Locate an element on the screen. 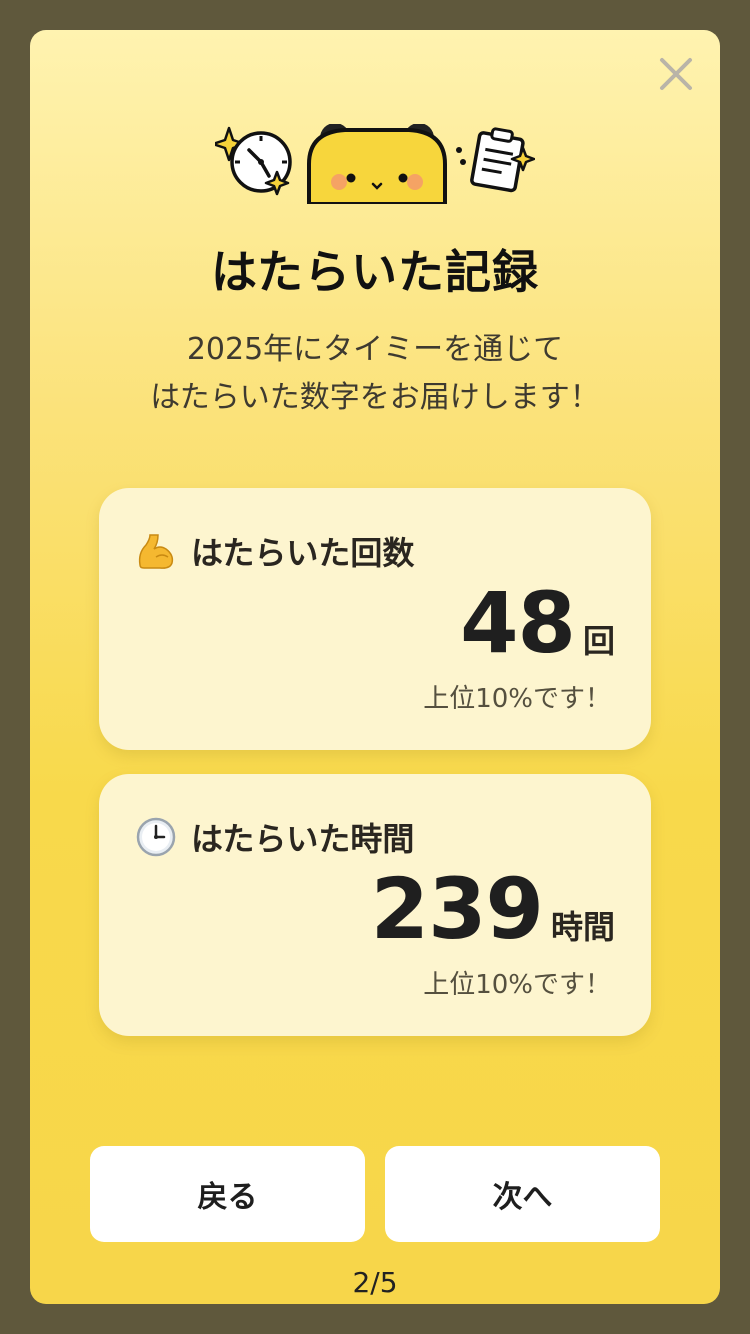 Image resolution: width=750 pixels, height=1334 pixels. mascot-icon is located at coordinates (377, 164).